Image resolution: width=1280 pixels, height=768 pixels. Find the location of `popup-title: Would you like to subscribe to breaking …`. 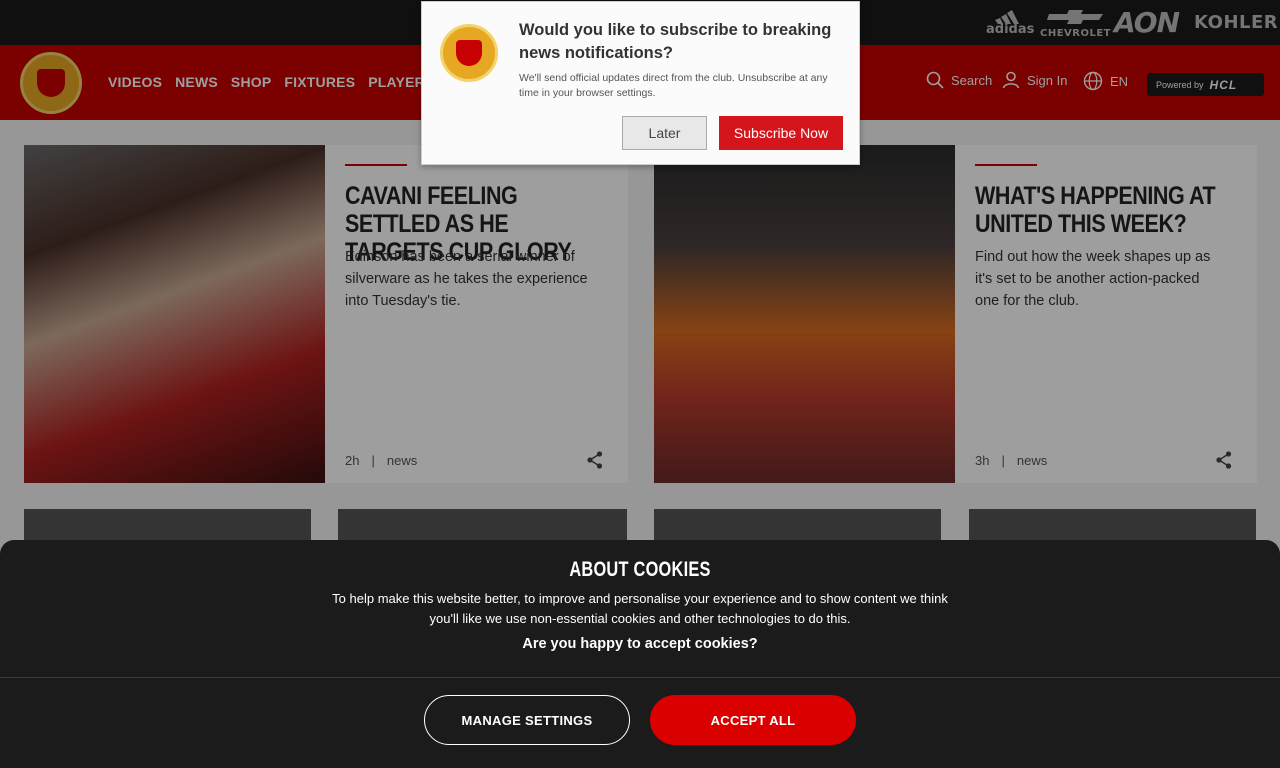

popup-title: Would you like to subscribe to breaking … is located at coordinates (675, 41).